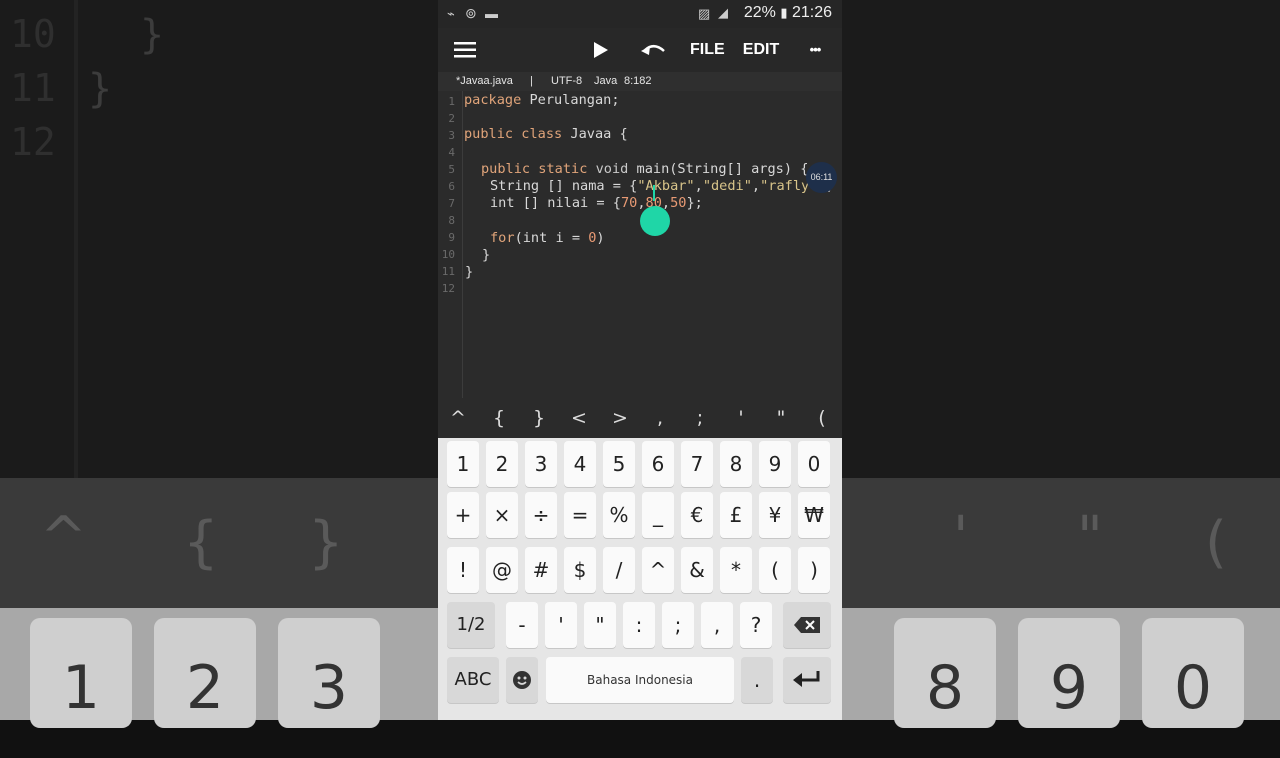  Describe the element at coordinates (76, 239) in the screenshot. I see `background-gutter` at that location.